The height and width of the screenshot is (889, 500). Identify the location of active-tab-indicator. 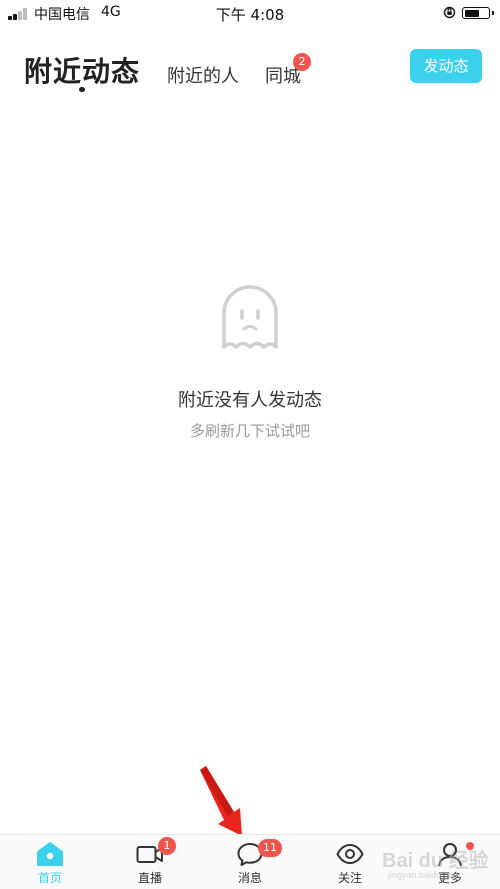
(82, 89).